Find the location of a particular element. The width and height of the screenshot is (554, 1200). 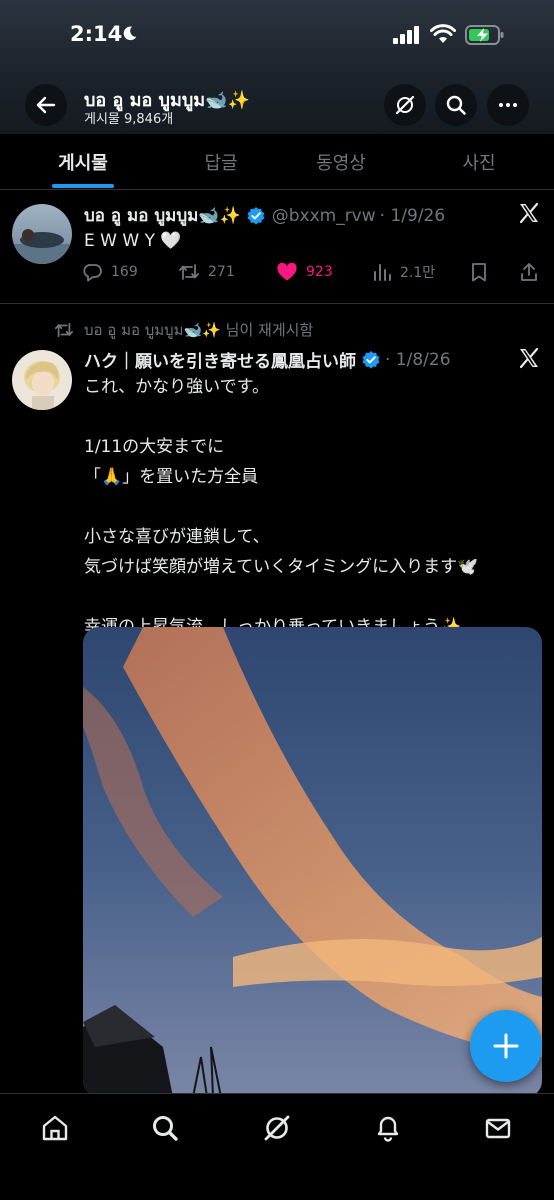

bookmark-button is located at coordinates (483, 272).